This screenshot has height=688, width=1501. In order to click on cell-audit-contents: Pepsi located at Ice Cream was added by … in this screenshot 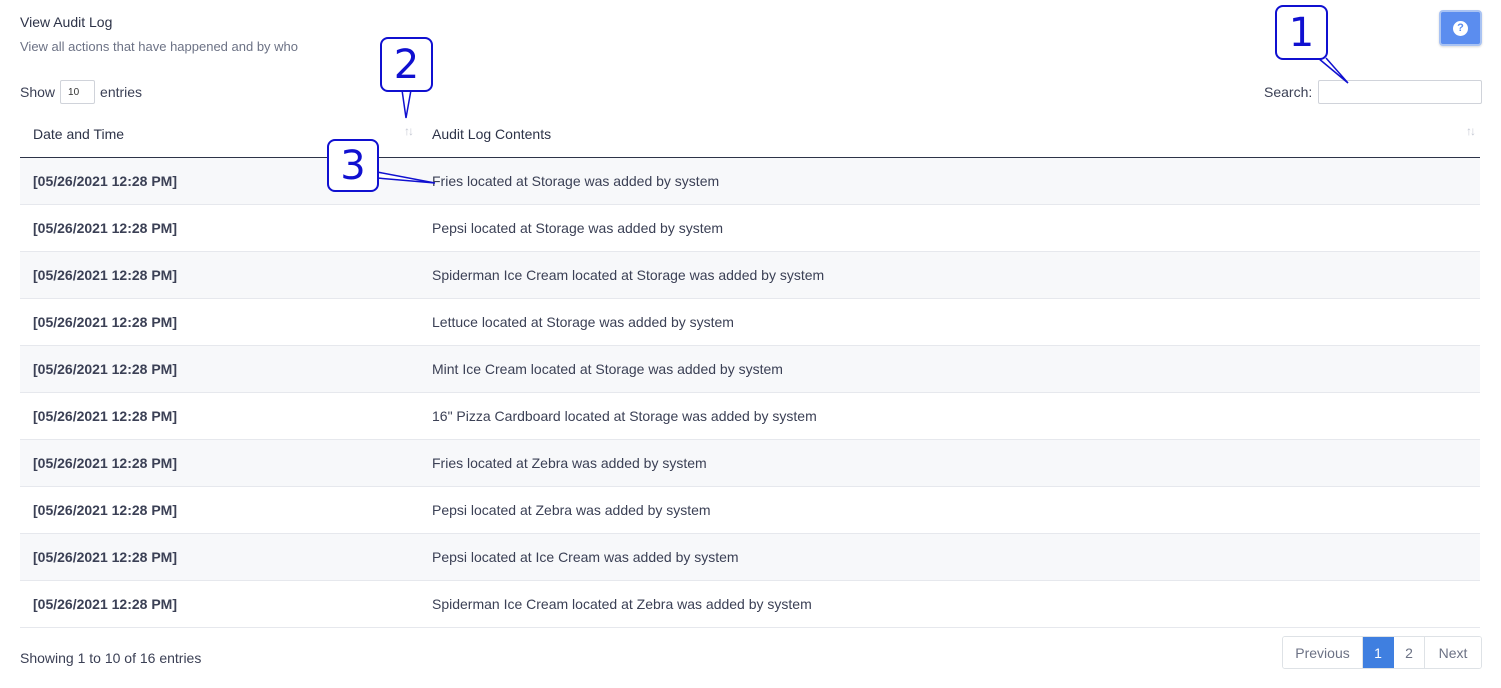, I will do `click(585, 557)`.